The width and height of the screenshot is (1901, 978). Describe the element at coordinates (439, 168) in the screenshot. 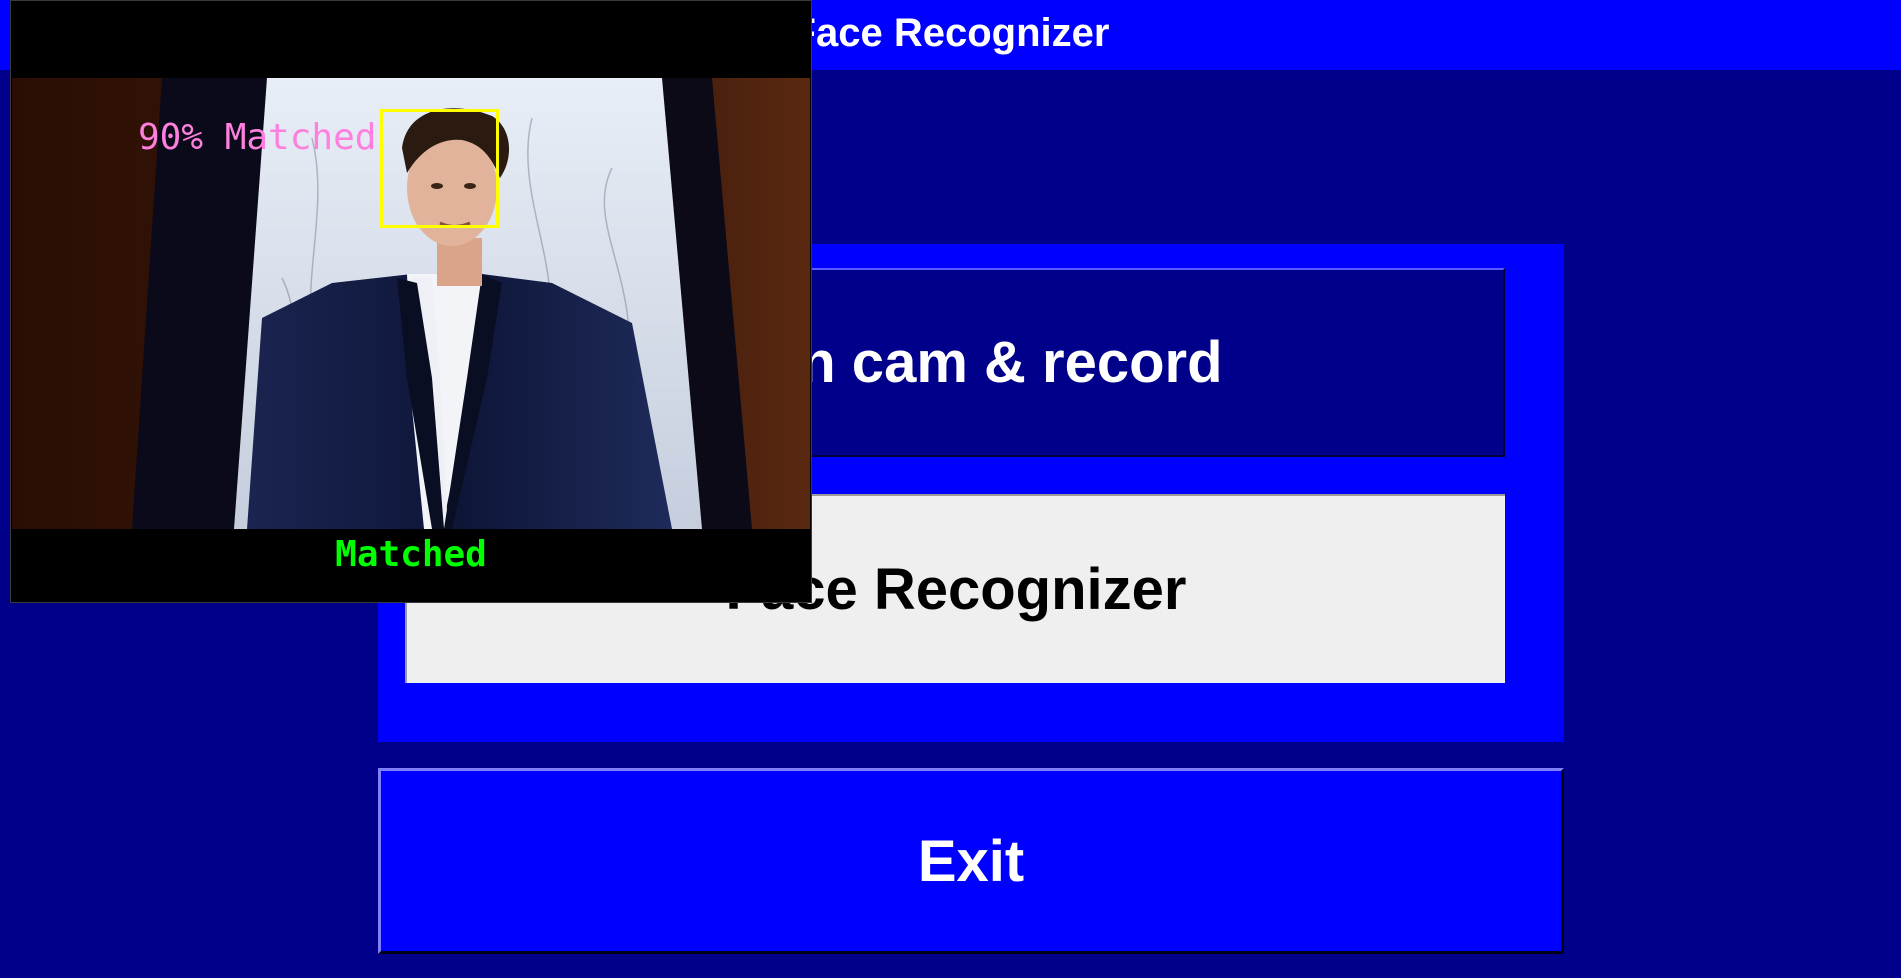

I see `face-detection-box` at that location.